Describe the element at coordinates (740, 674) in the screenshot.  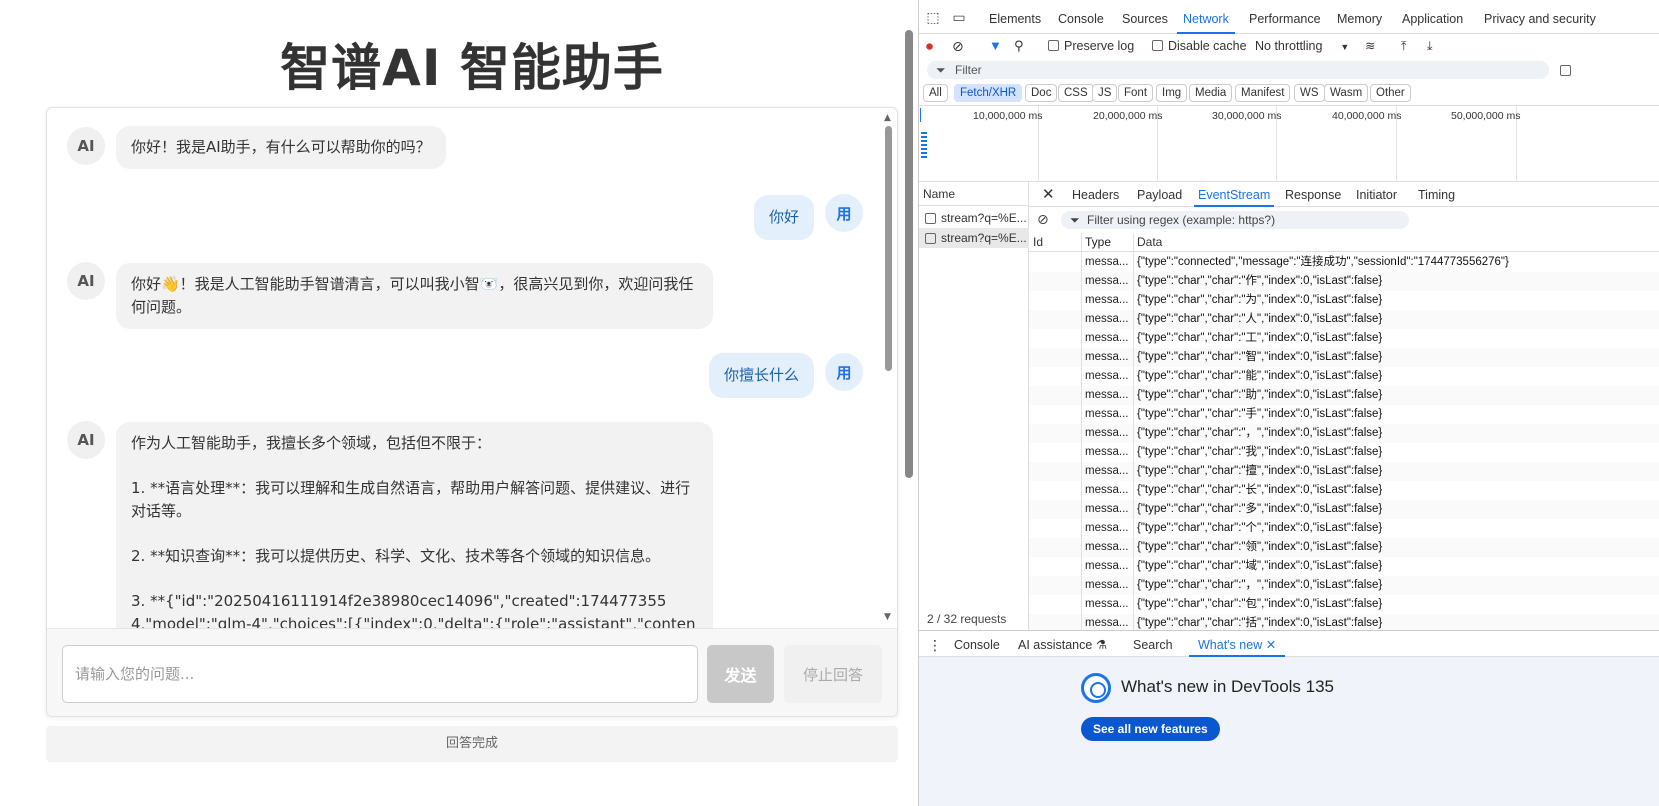
I see `send-button: 发送` at that location.